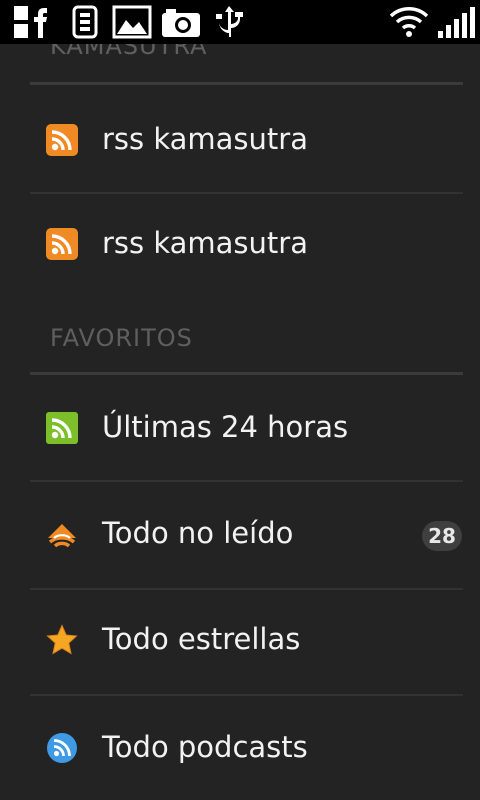 This screenshot has width=480, height=800. Describe the element at coordinates (205, 747) in the screenshot. I see `feed-item-label: Todo podcasts` at that location.